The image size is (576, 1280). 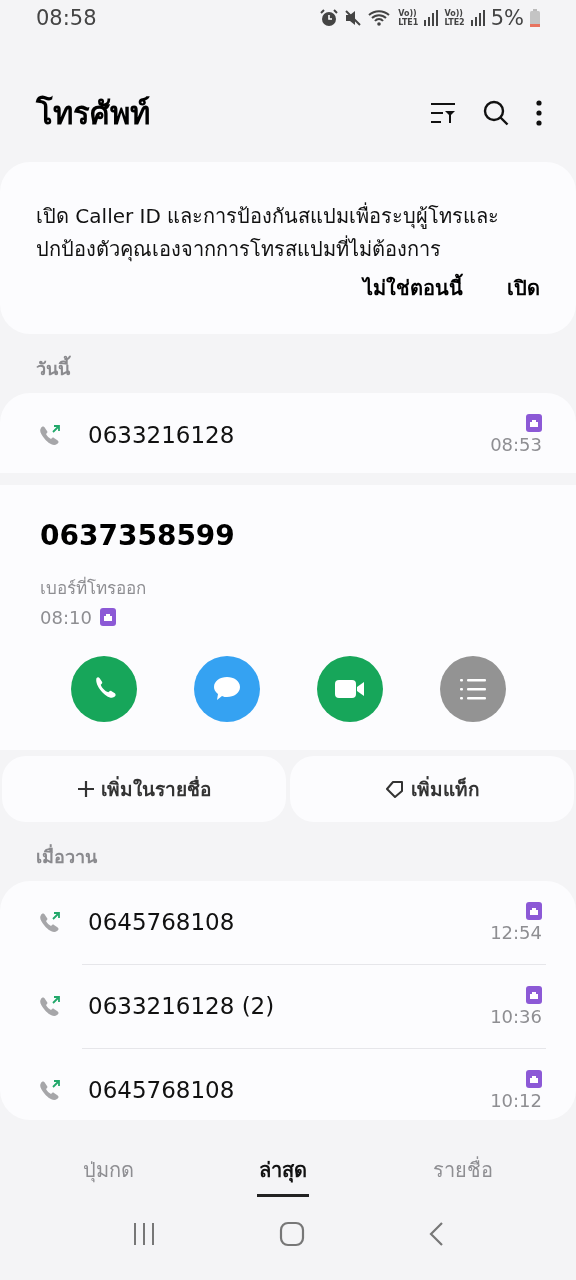 I want to click on network-label: LTE2, so click(x=454, y=23).